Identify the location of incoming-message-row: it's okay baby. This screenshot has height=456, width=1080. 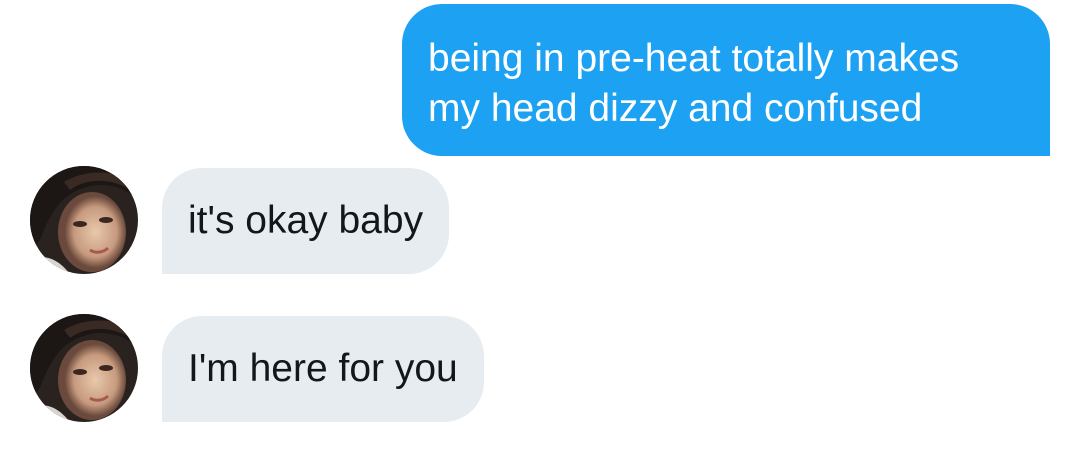
(240, 220).